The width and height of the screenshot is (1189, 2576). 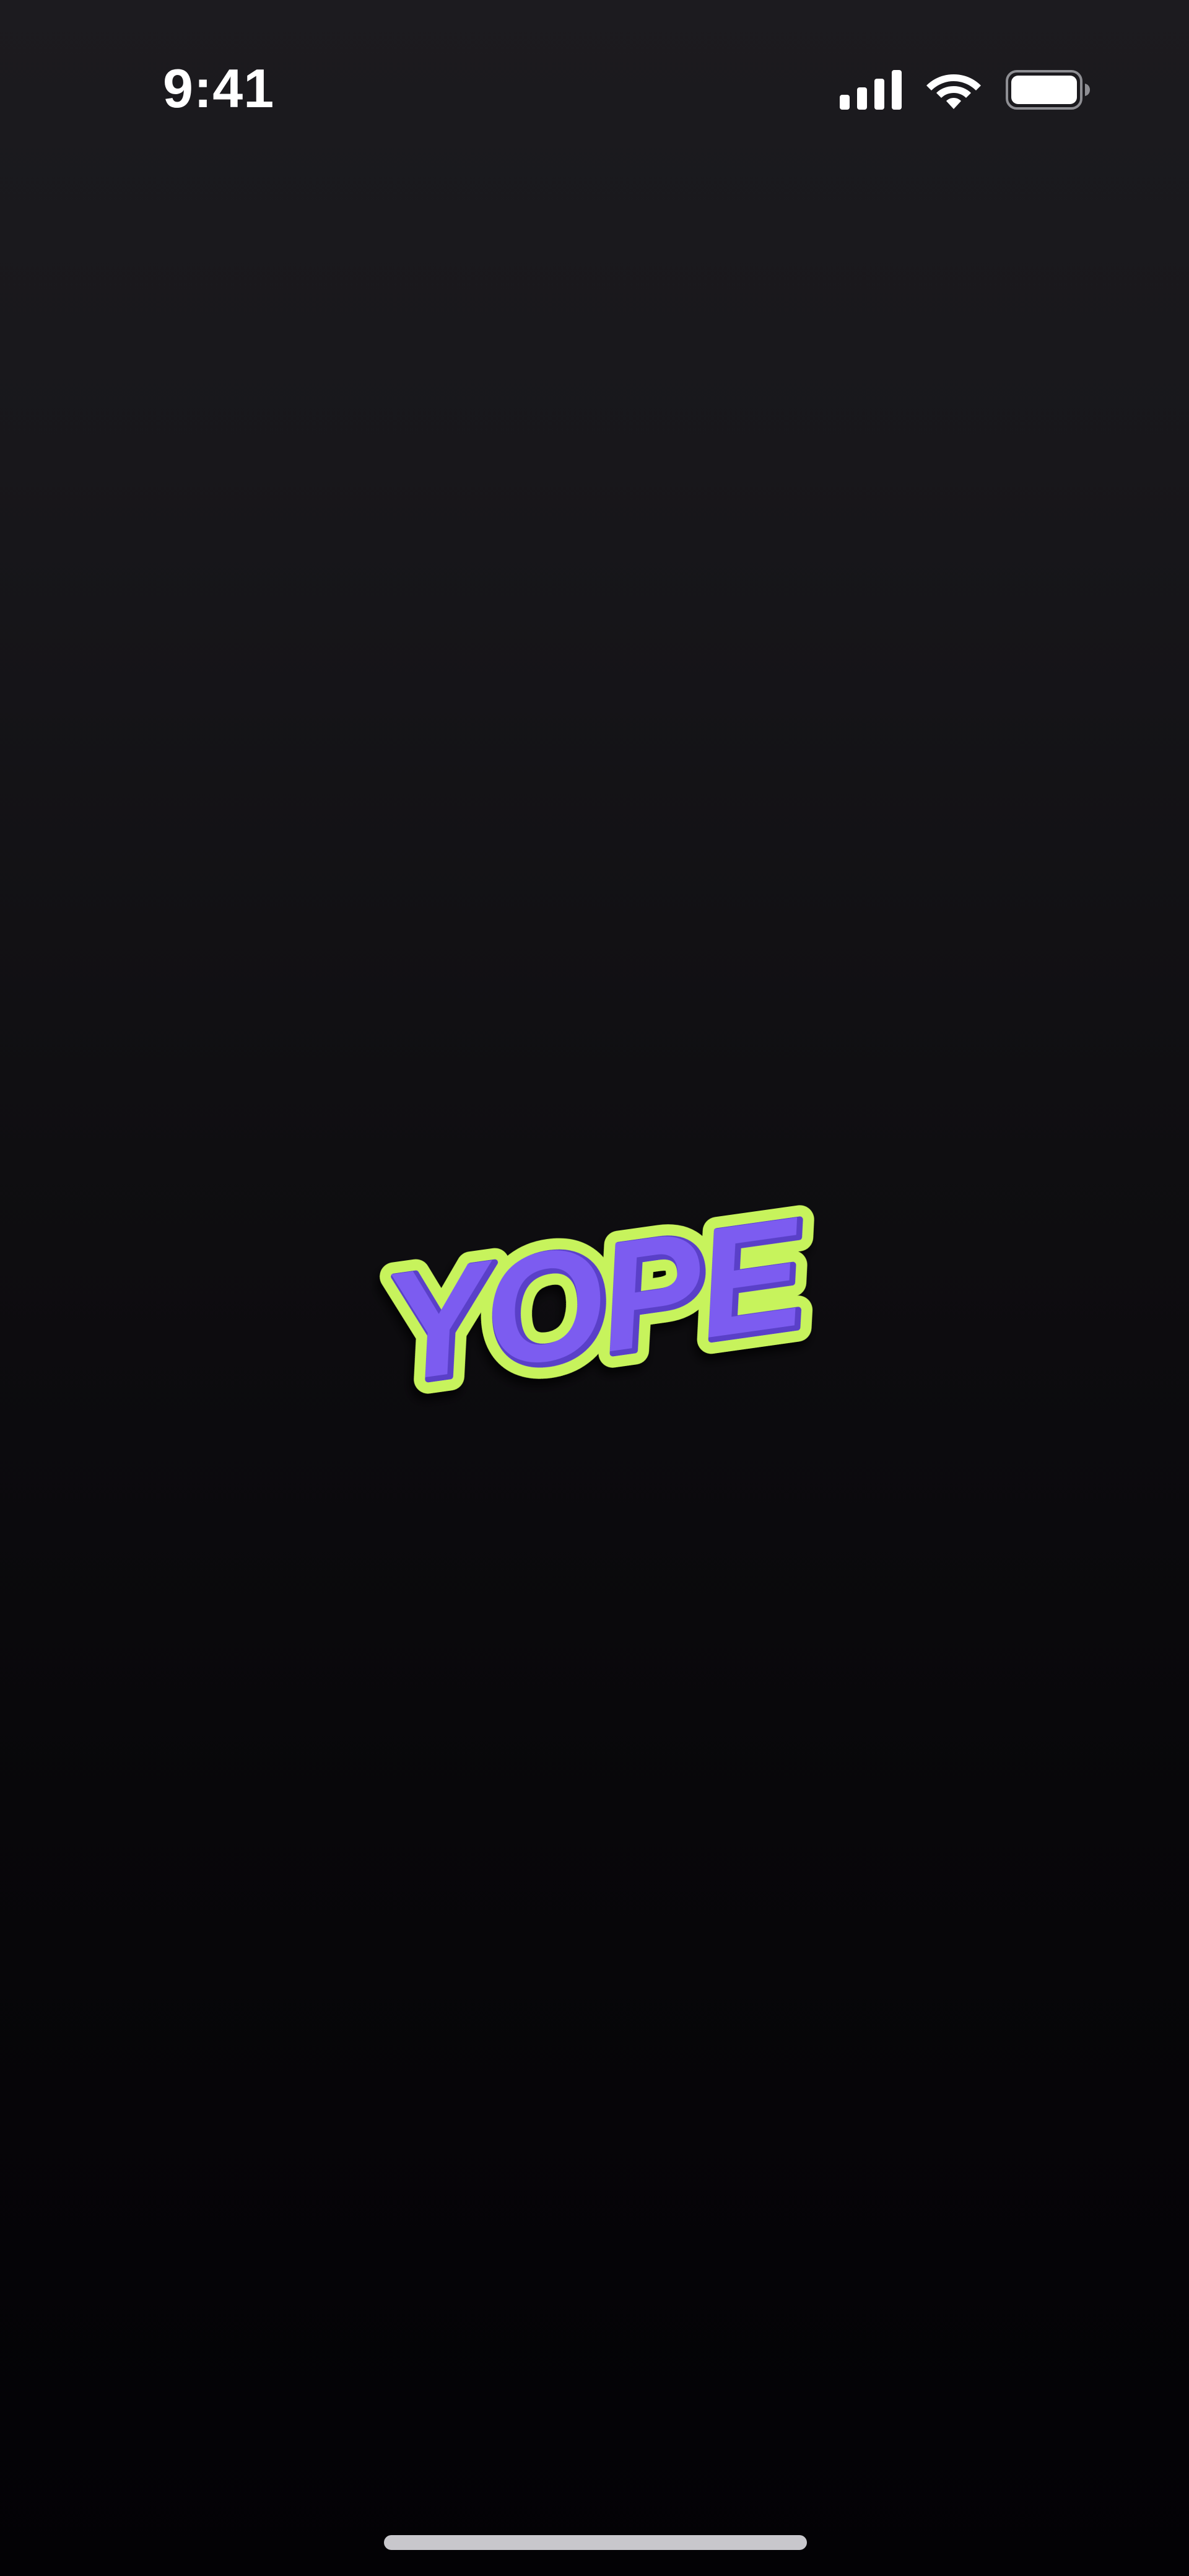 What do you see at coordinates (1048, 90) in the screenshot?
I see `battery-icon` at bounding box center [1048, 90].